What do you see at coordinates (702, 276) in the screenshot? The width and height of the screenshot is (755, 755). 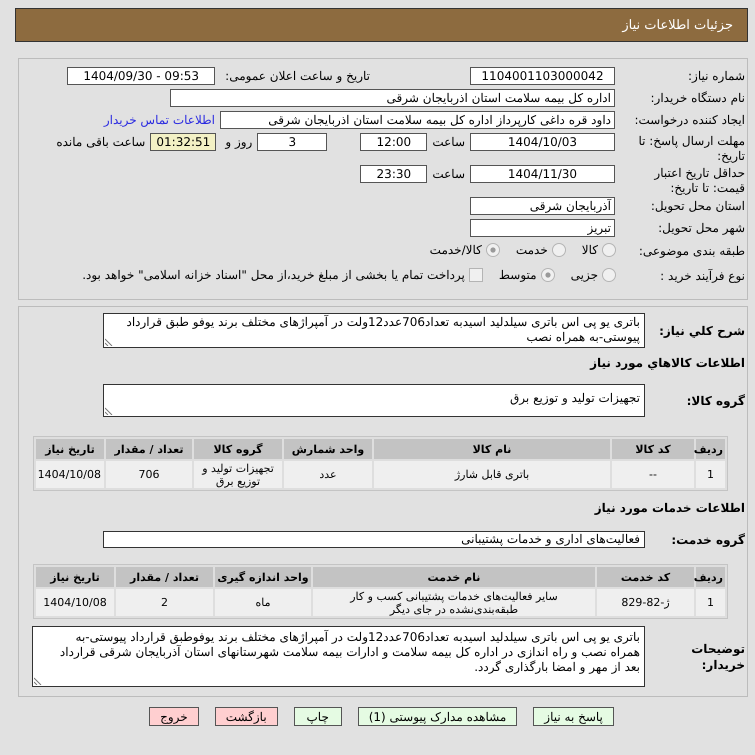 I see `field-label: نوع فرآیند خرید :` at bounding box center [702, 276].